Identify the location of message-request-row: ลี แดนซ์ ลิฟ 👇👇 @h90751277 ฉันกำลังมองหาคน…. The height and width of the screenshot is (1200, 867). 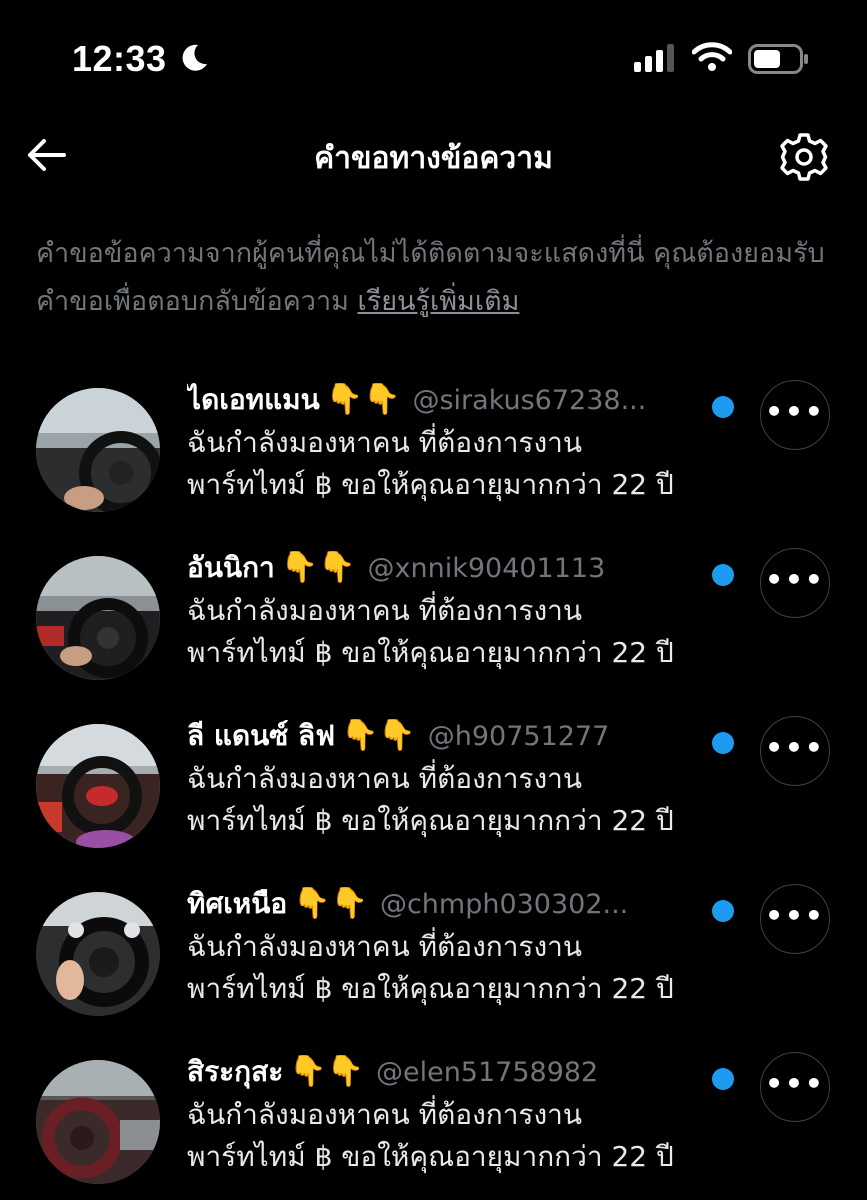
(433, 789).